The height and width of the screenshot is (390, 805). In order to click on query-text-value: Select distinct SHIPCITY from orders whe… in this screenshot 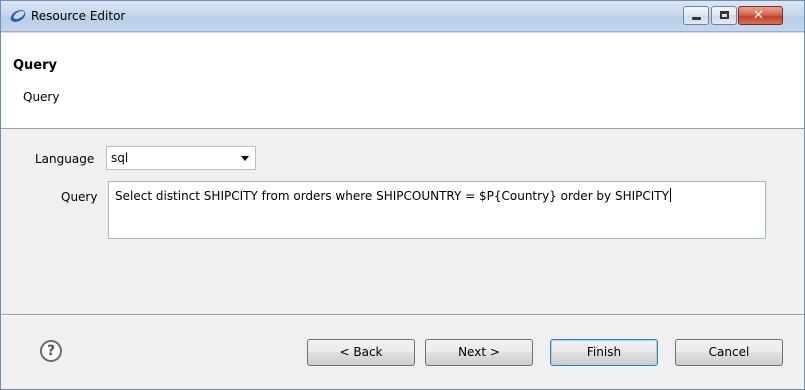, I will do `click(393, 195)`.